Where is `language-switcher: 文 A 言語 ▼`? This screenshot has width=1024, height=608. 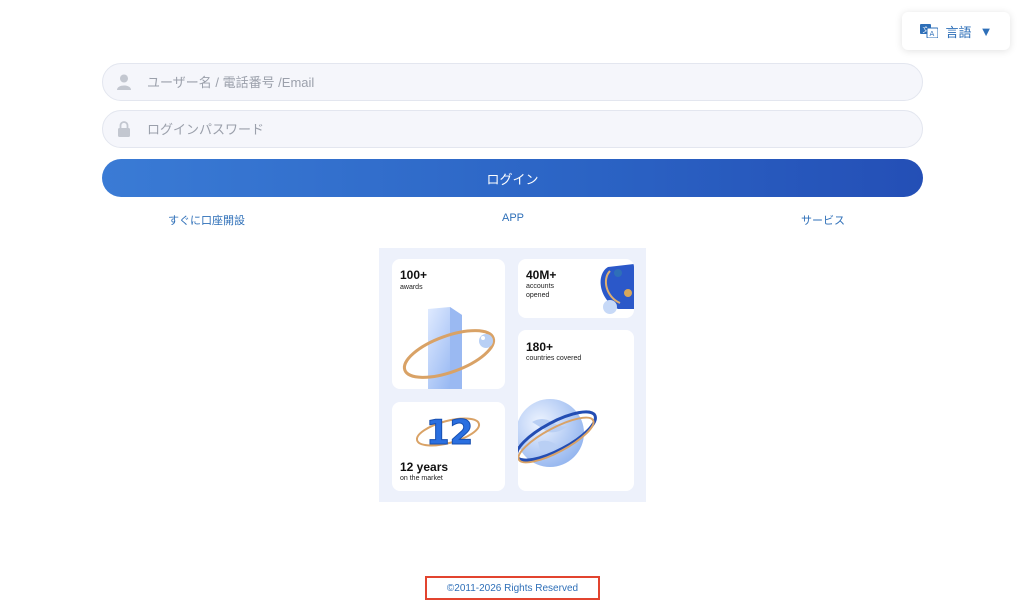 language-switcher: 文 A 言語 ▼ is located at coordinates (956, 31).